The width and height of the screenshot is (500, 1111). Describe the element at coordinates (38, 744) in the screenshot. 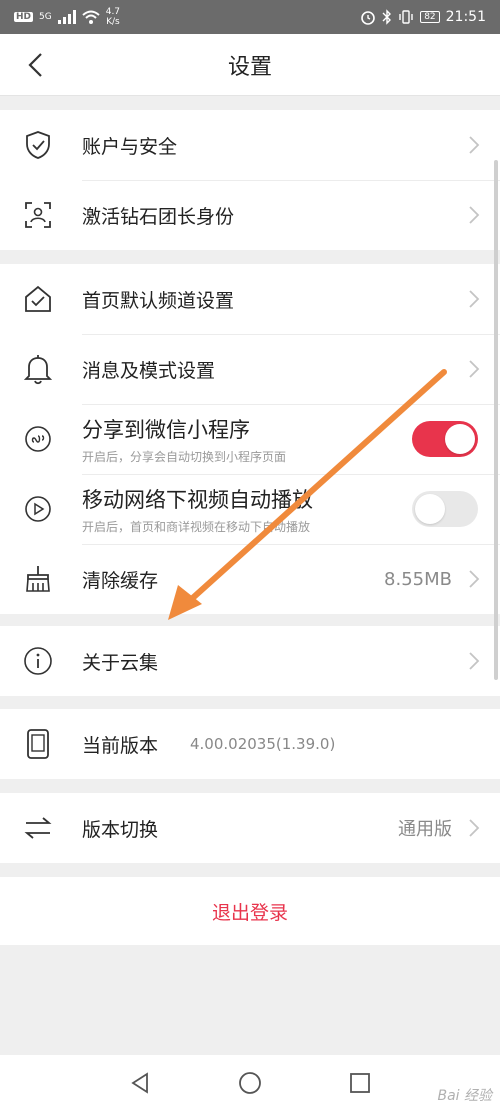

I see `phone-icon` at that location.